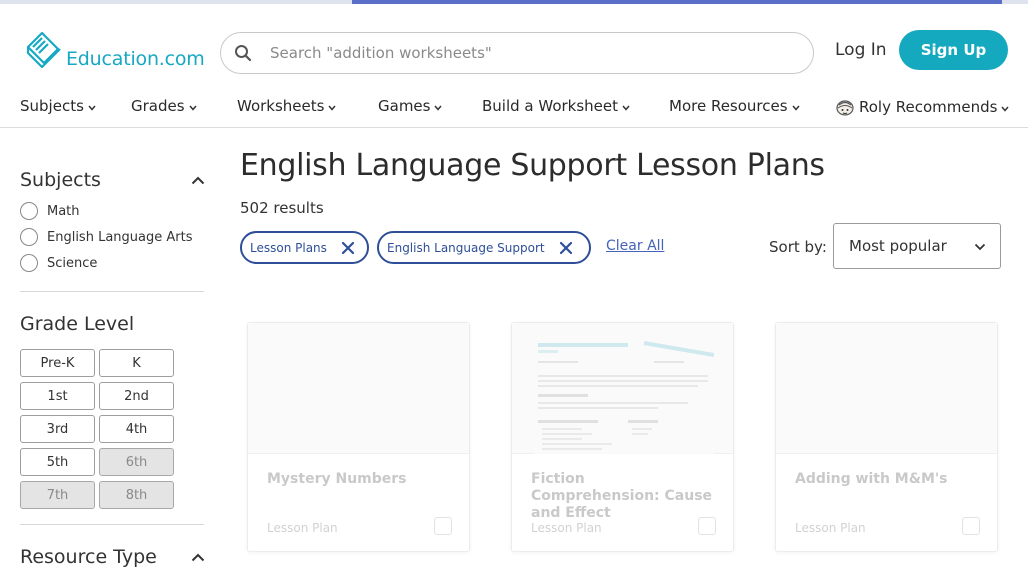 The height and width of the screenshot is (578, 1028). I want to click on signup-button: Sign Up, so click(953, 50).